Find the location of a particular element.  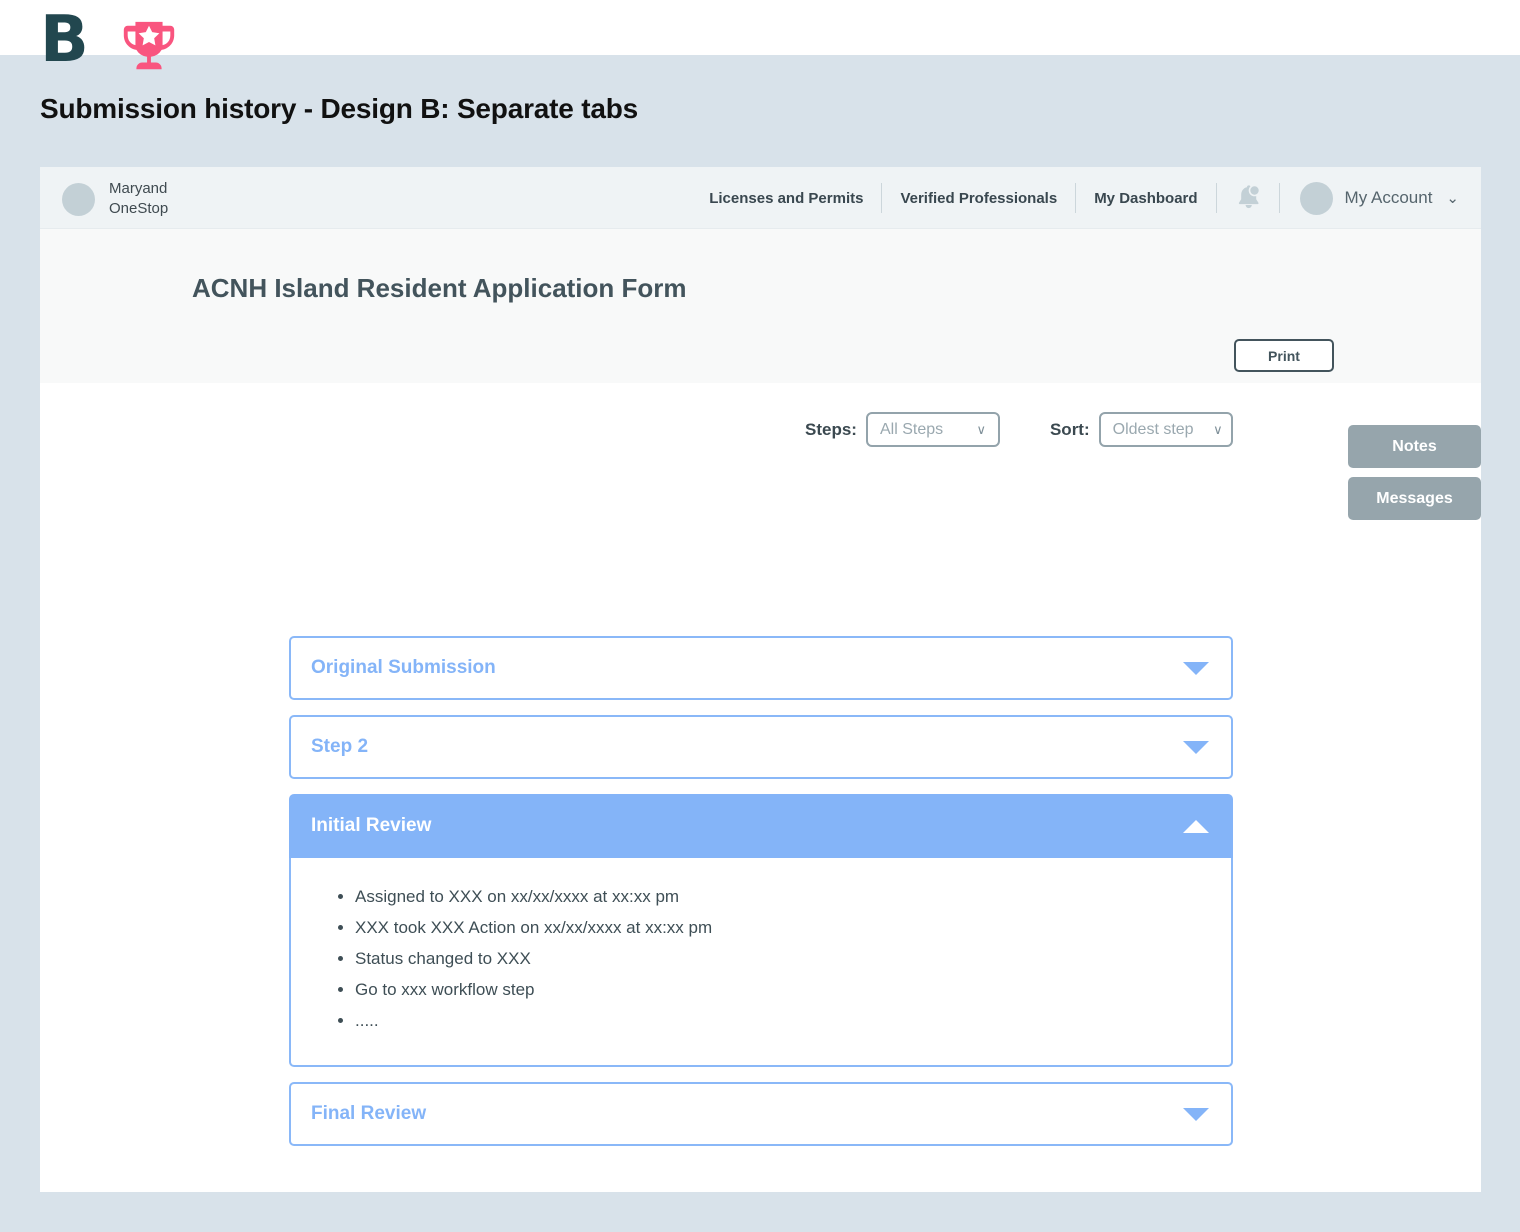

steps-filter-select: All Steps ∨ is located at coordinates (932, 429).